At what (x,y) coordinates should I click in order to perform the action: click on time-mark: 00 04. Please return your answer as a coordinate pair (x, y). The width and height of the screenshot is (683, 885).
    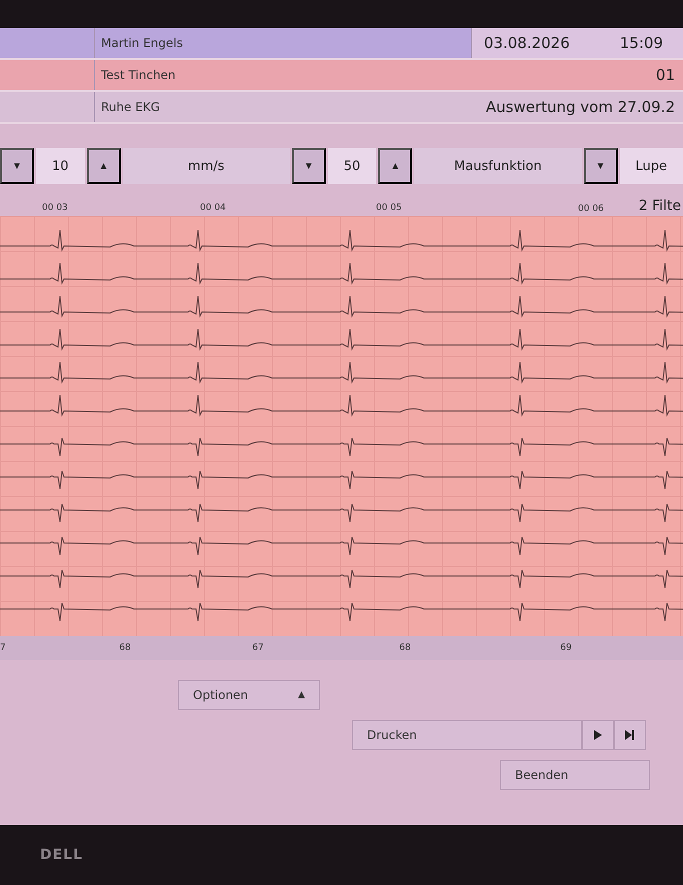
    Looking at the image, I should click on (213, 208).